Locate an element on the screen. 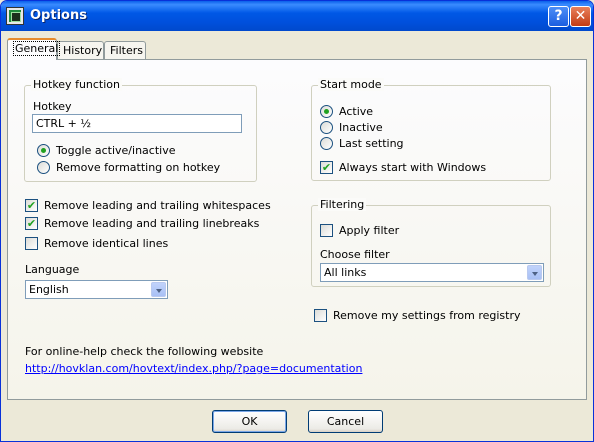 The height and width of the screenshot is (442, 594). remove-whitespaces-label: Remove leading and trailing whitespaces is located at coordinates (157, 205).